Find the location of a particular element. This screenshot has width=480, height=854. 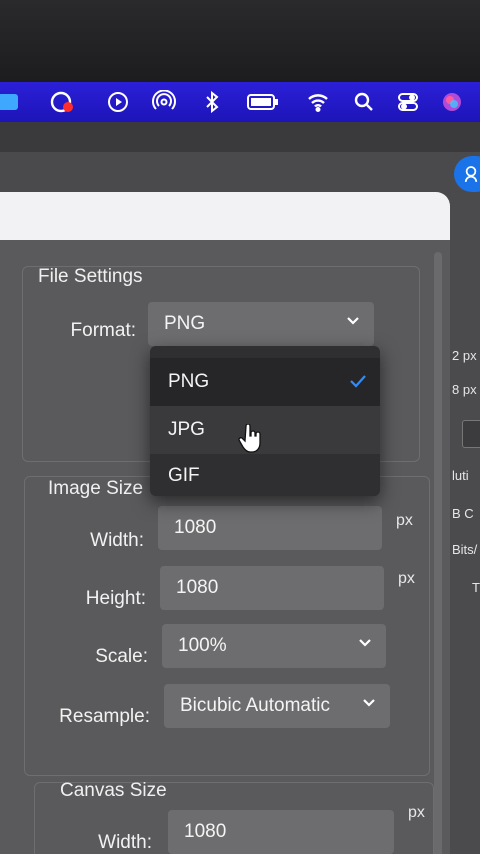

height-input: 1080 is located at coordinates (272, 588).